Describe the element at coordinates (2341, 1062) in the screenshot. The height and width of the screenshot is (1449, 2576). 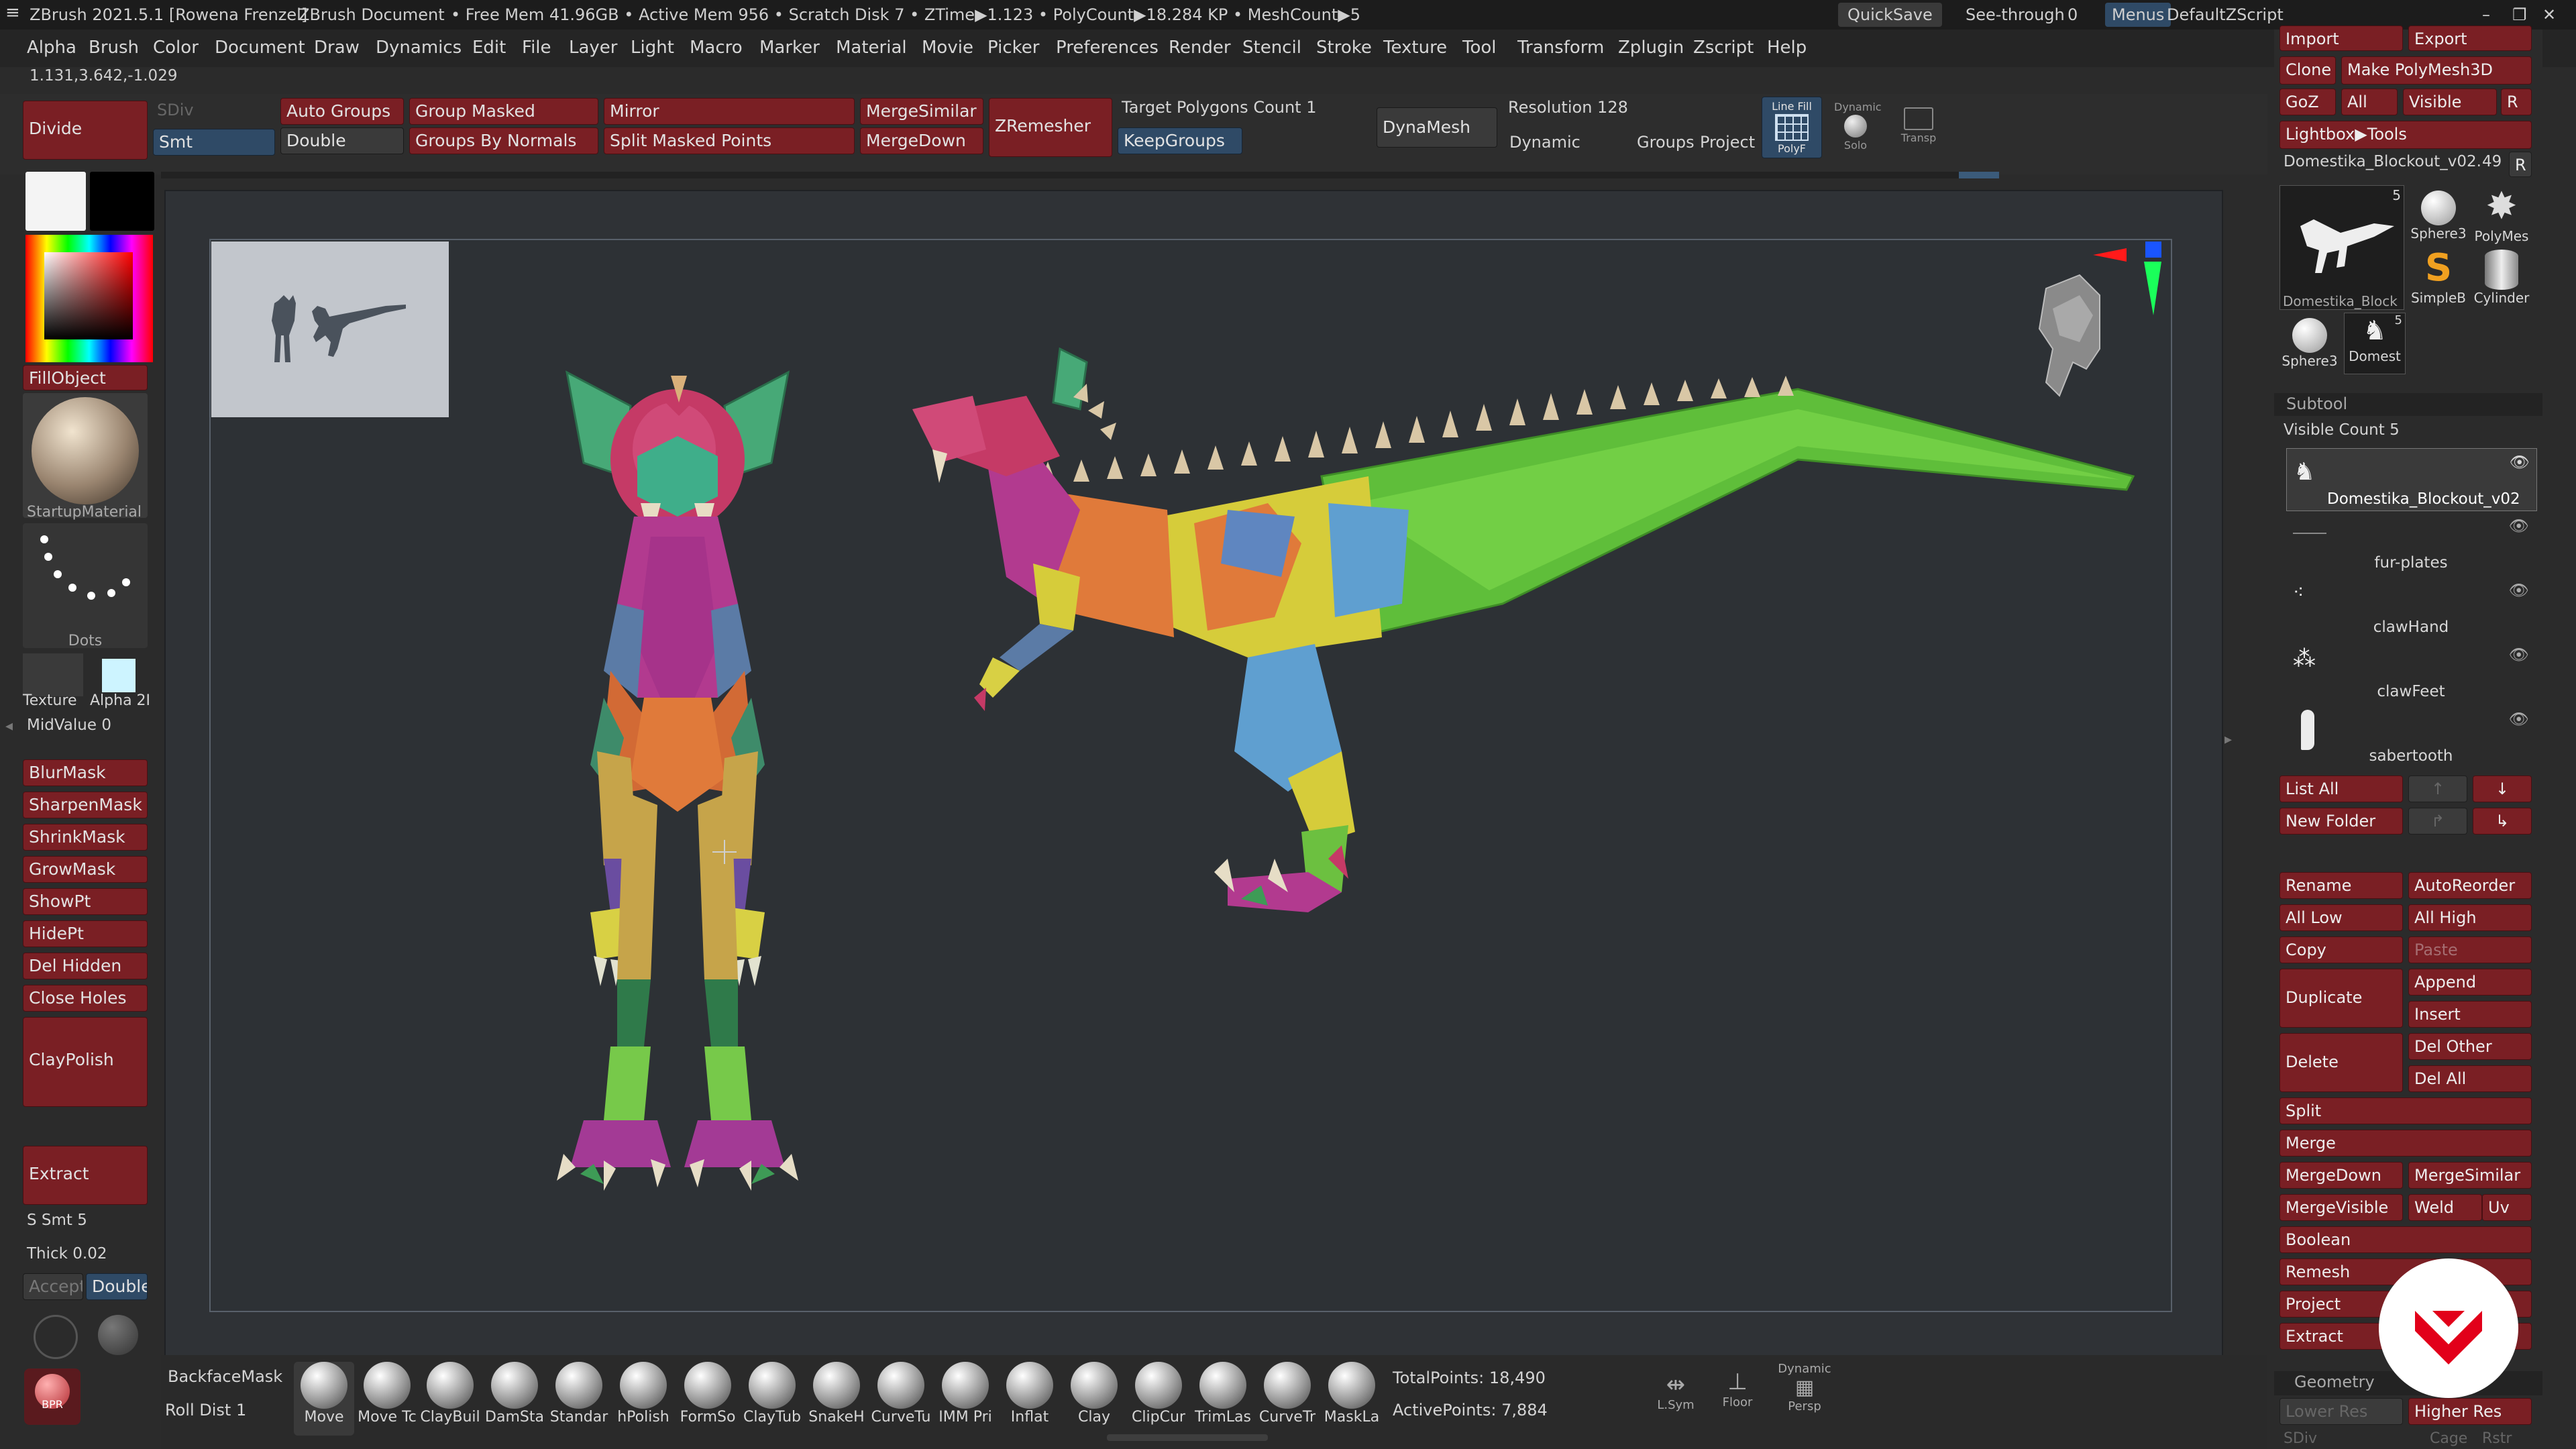
I see `delete-button: Delete` at that location.